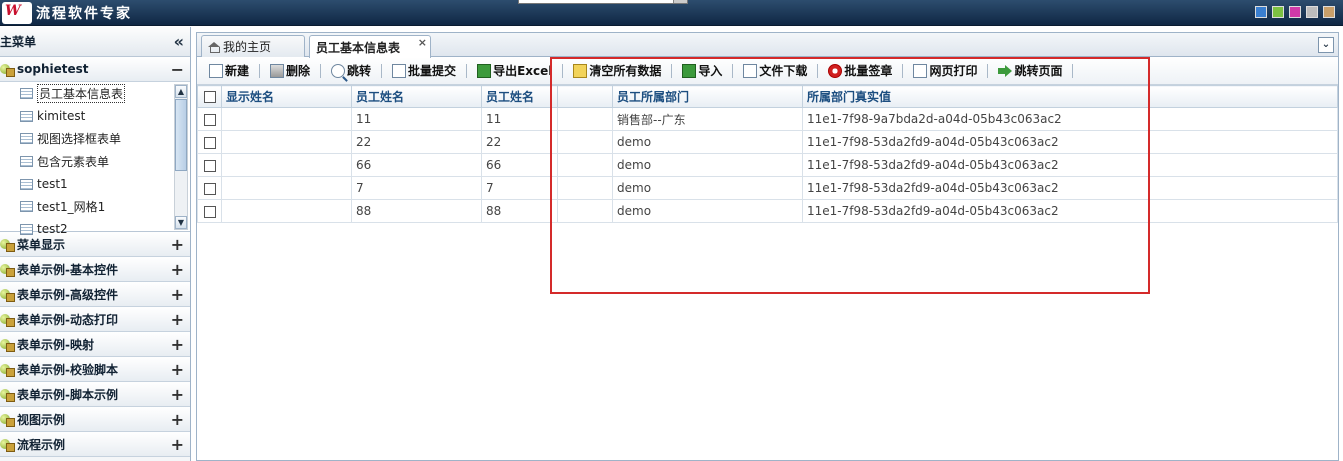 The height and width of the screenshot is (461, 1343). What do you see at coordinates (67, 294) in the screenshot?
I see `menu-group-label: 表单示例-高级控件` at bounding box center [67, 294].